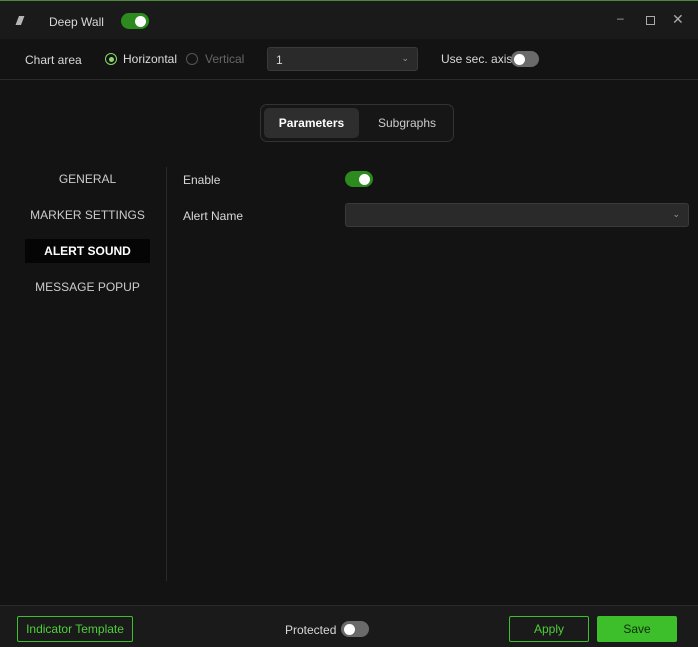 The image size is (698, 647). I want to click on enable-toggle, so click(359, 179).